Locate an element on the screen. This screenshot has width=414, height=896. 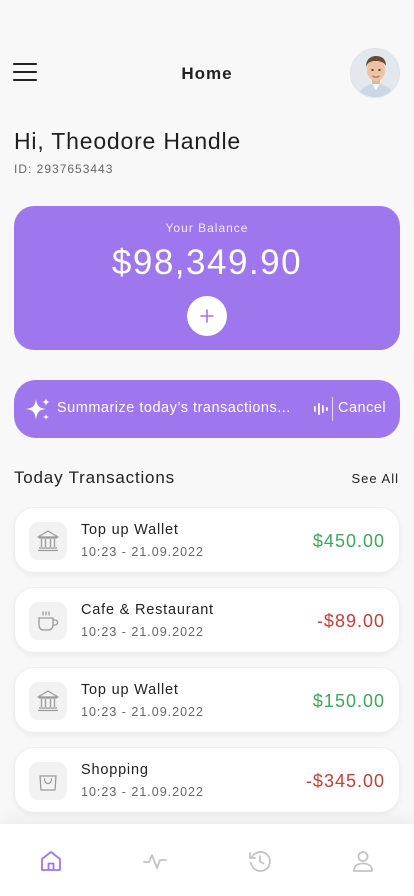
avatar is located at coordinates (375, 73).